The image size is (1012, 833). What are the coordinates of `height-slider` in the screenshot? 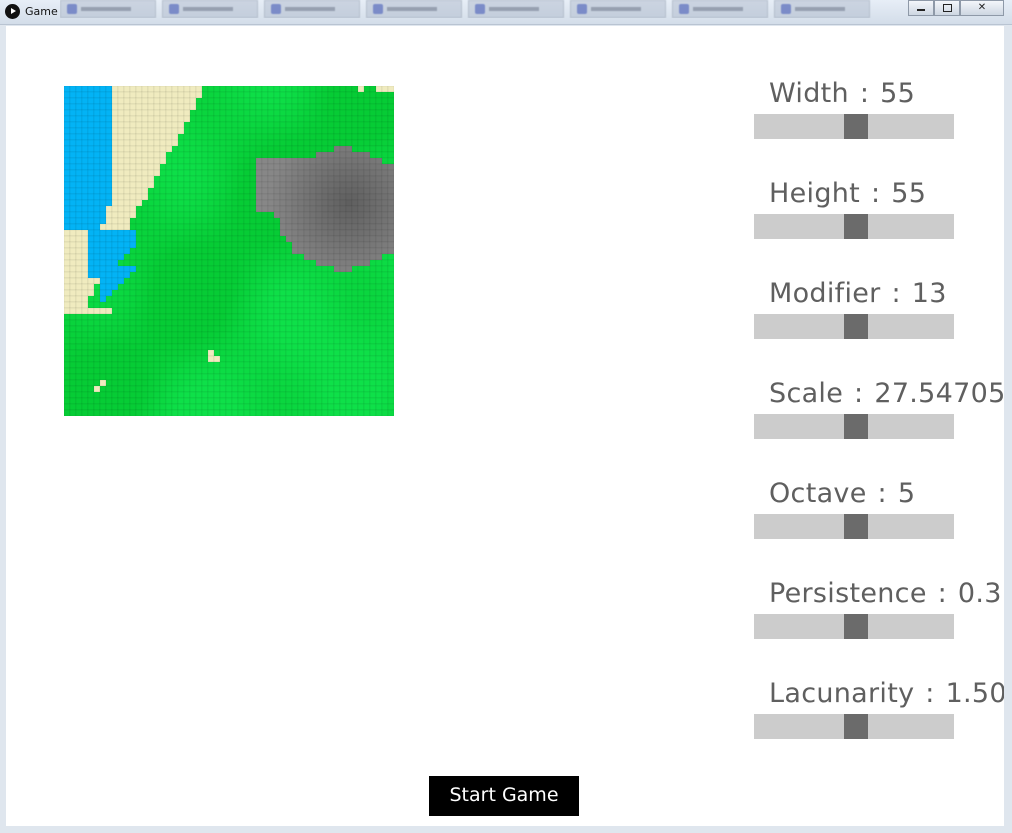 It's located at (854, 226).